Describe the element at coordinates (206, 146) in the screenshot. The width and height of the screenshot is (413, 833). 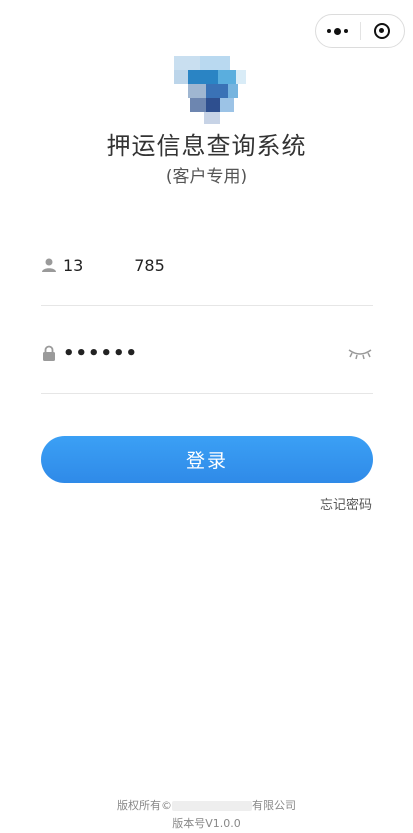
I see `app-title: 押运信息查询系统` at that location.